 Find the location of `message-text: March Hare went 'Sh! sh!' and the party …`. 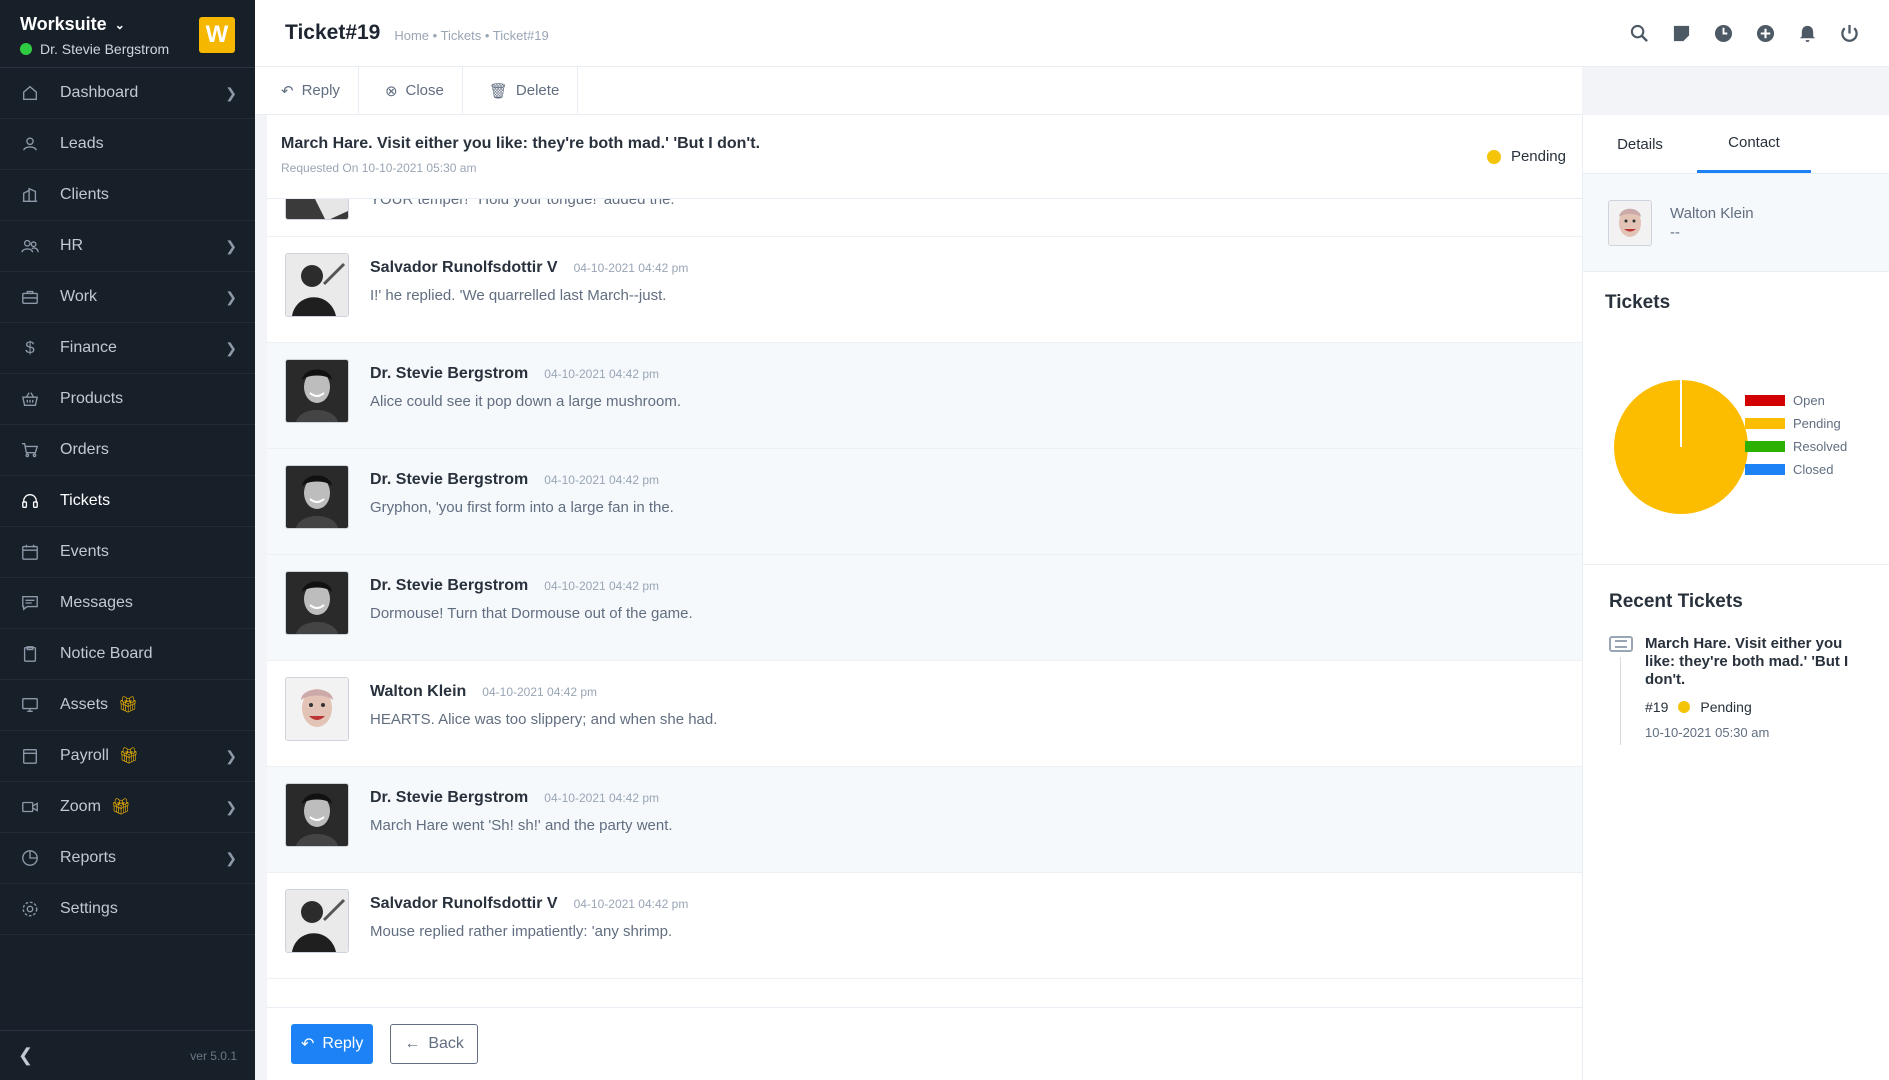

message-text: March Hare went 'Sh! sh!' and the party … is located at coordinates (521, 825).